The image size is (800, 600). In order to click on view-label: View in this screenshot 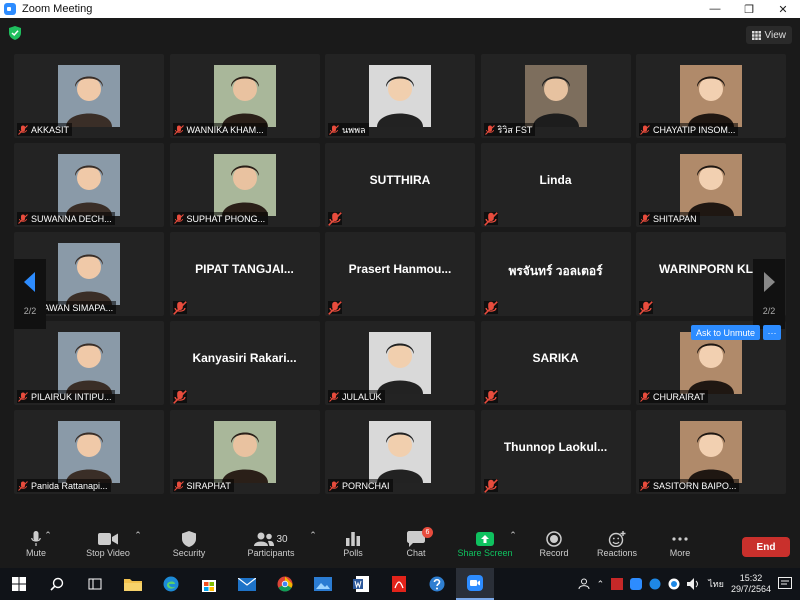, I will do `click(775, 35)`.